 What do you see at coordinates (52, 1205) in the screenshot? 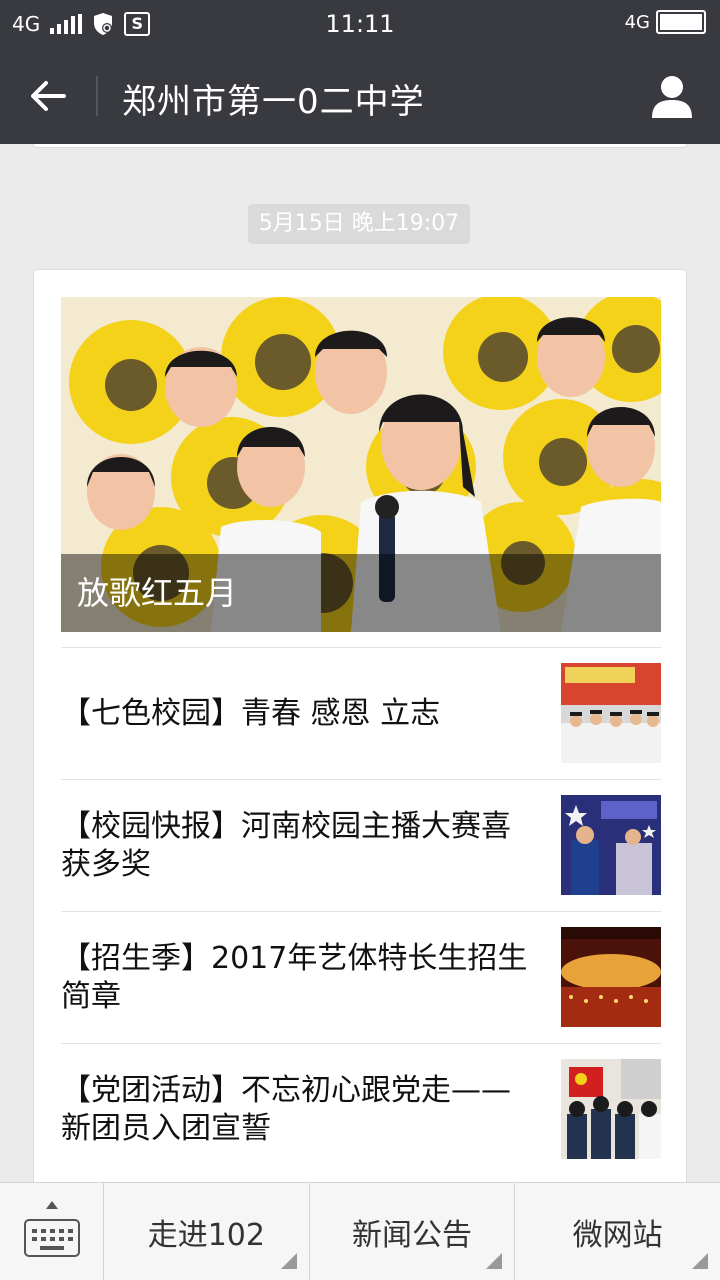
I see `caret-up-icon` at bounding box center [52, 1205].